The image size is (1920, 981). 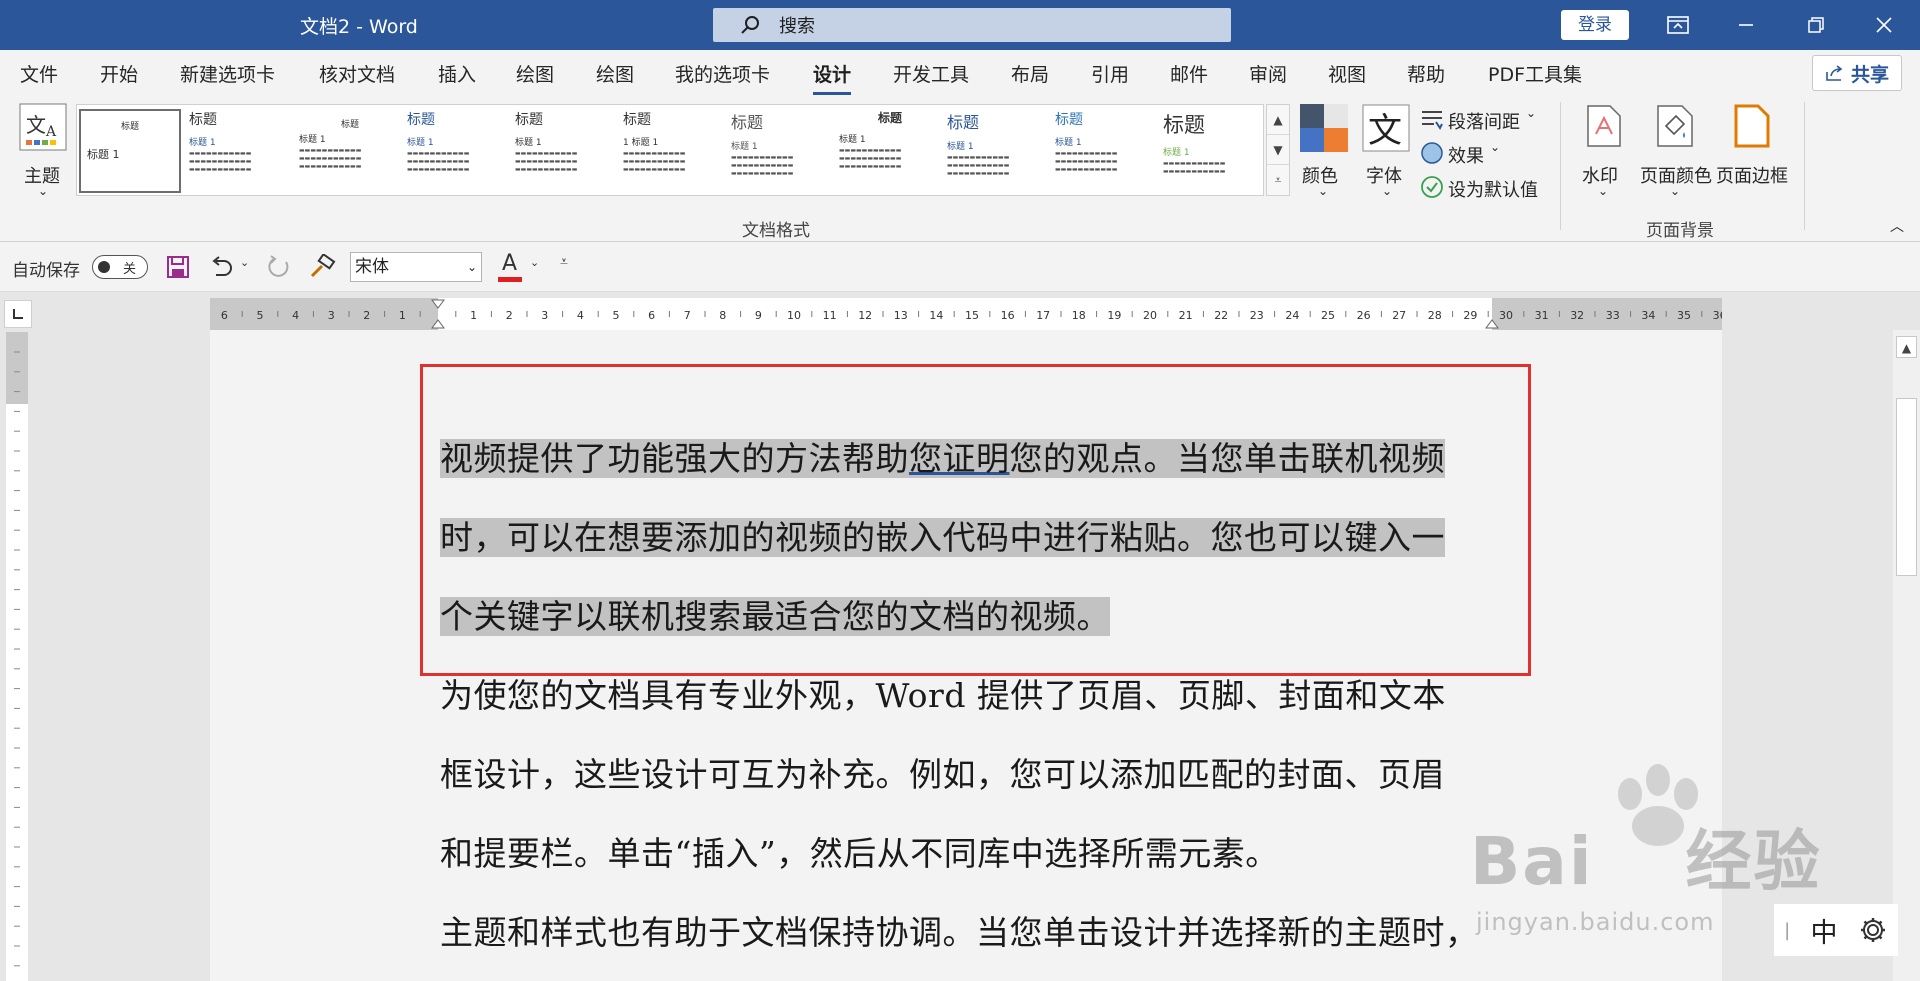 What do you see at coordinates (776, 231) in the screenshot?
I see `document-format-group-label: 文档格式` at bounding box center [776, 231].